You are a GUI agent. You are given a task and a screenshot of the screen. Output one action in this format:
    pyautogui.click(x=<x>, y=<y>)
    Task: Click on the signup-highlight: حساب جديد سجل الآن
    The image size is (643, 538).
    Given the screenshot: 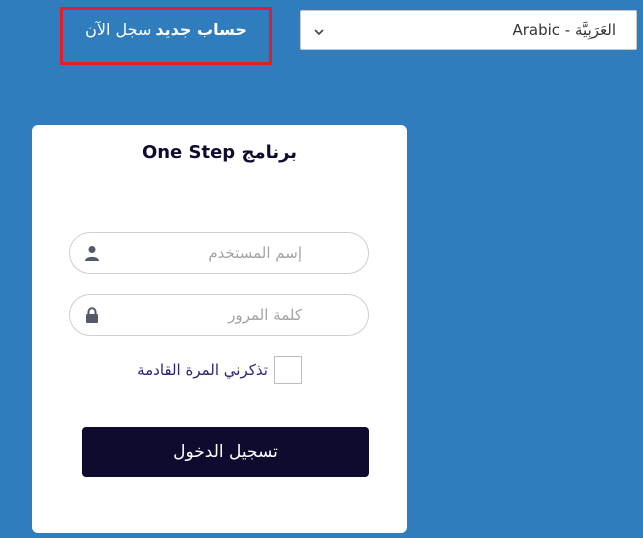 What is the action you would take?
    pyautogui.click(x=166, y=36)
    